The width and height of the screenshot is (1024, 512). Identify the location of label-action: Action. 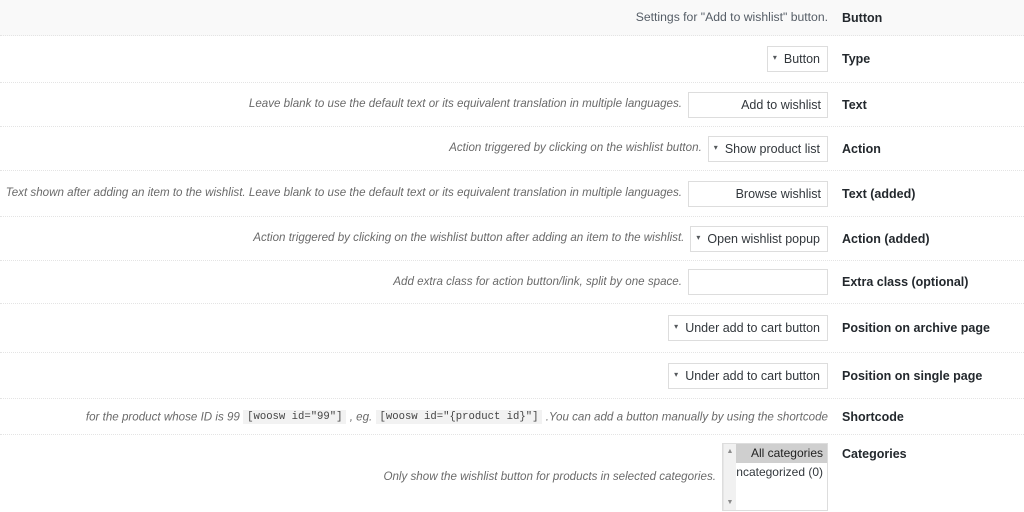
(861, 148).